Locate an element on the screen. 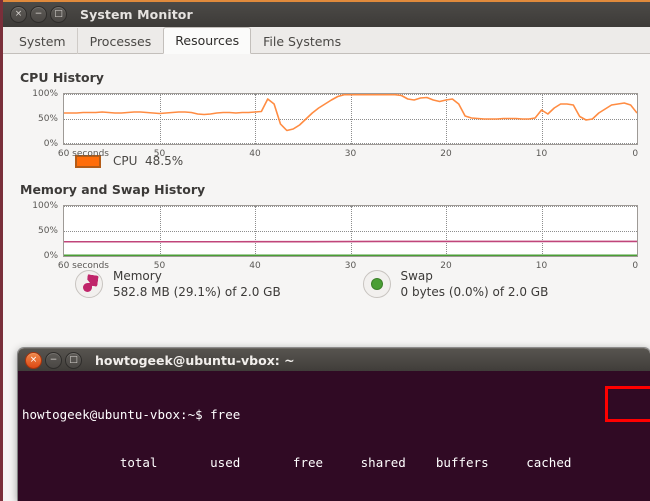  cpu-history-graph-wrap: 0% 50% 100% 60 seconds 50 40 30 20 10 0 is located at coordinates (326, 124).